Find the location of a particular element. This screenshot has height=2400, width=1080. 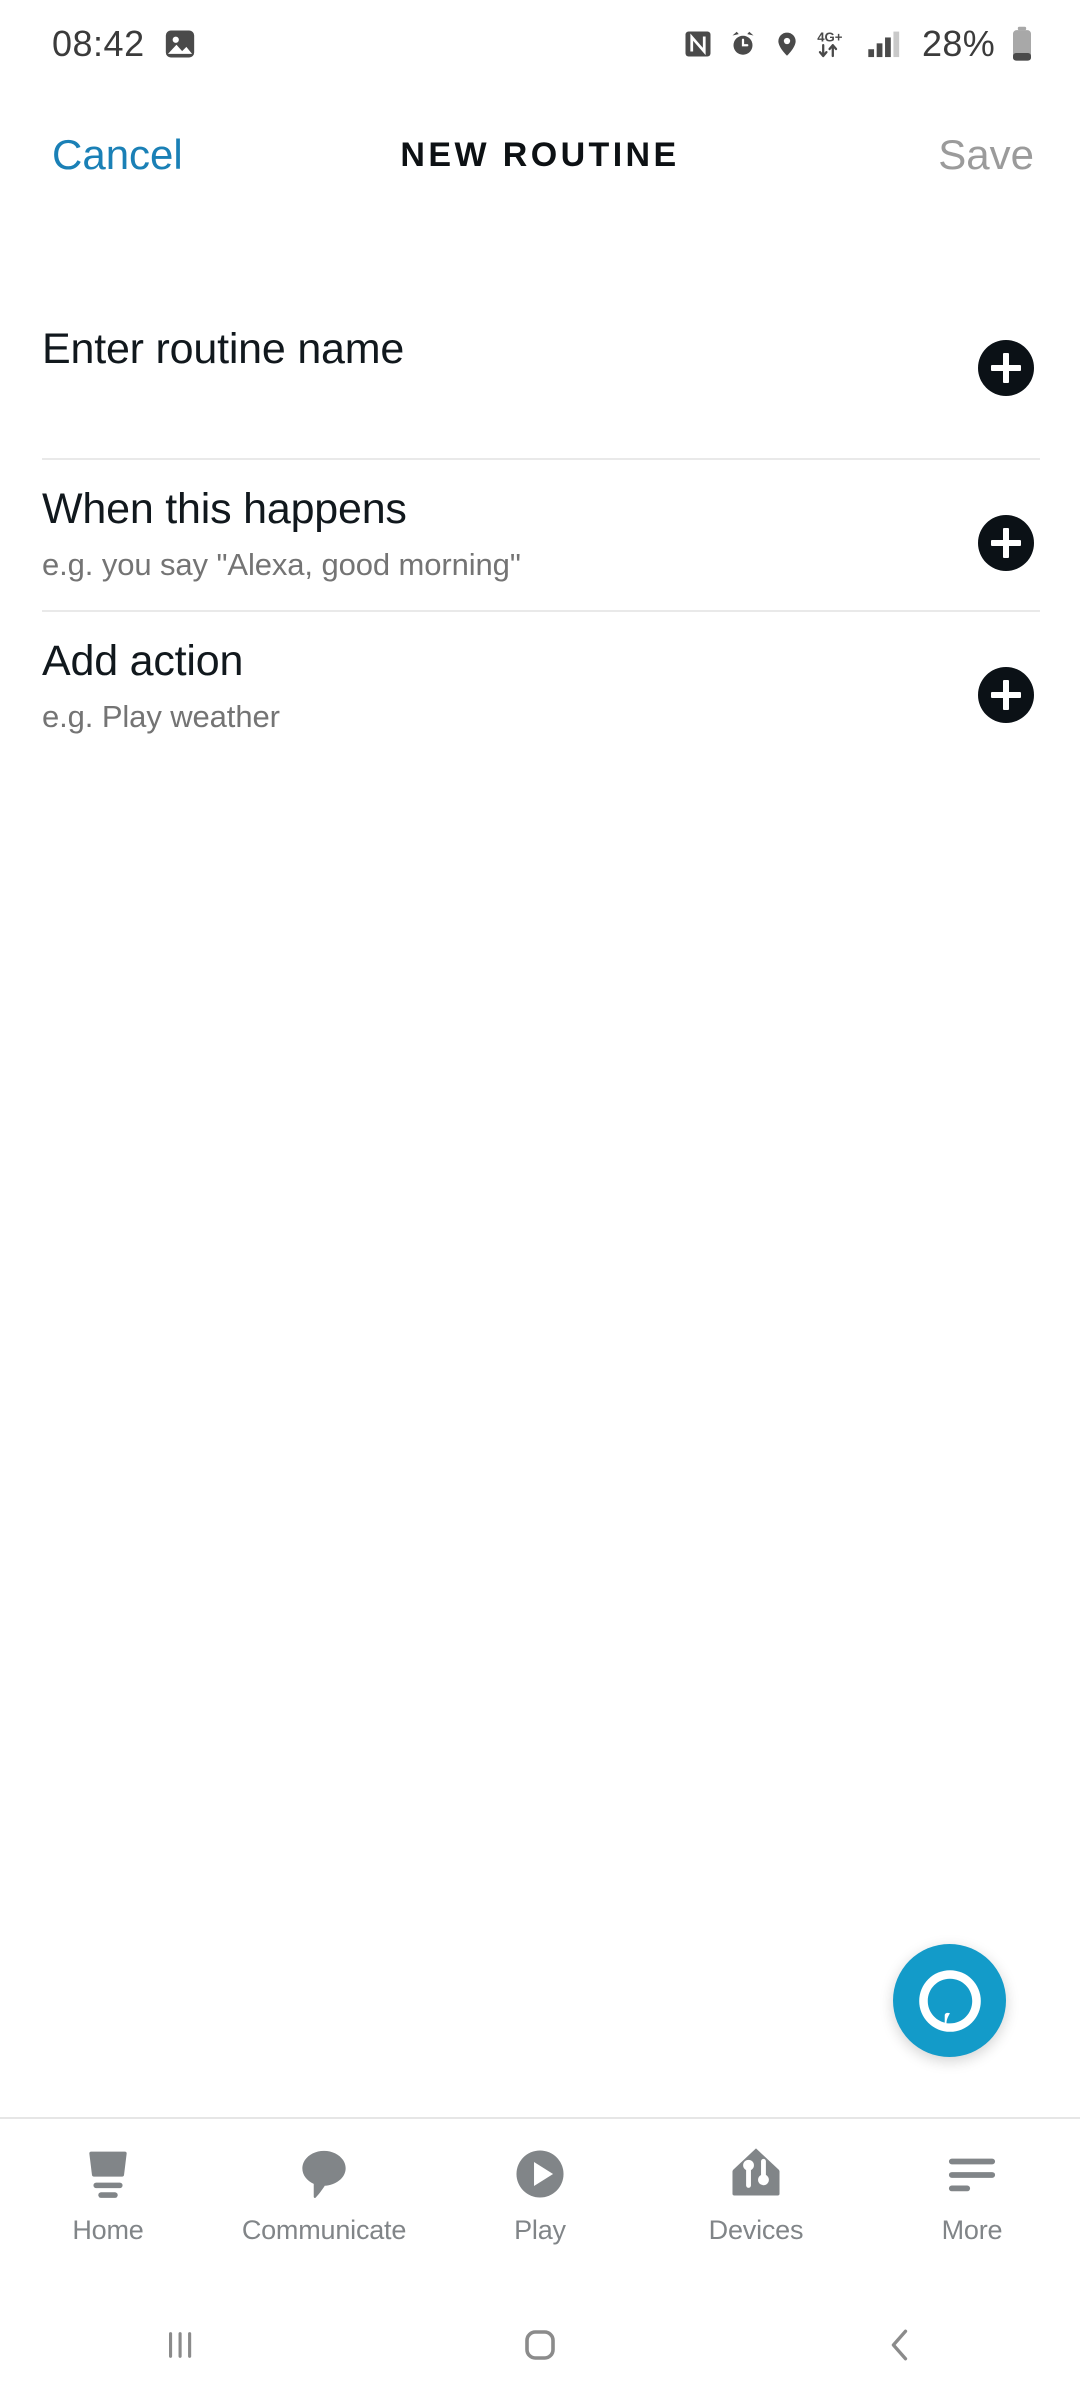

back-button is located at coordinates (900, 2345).